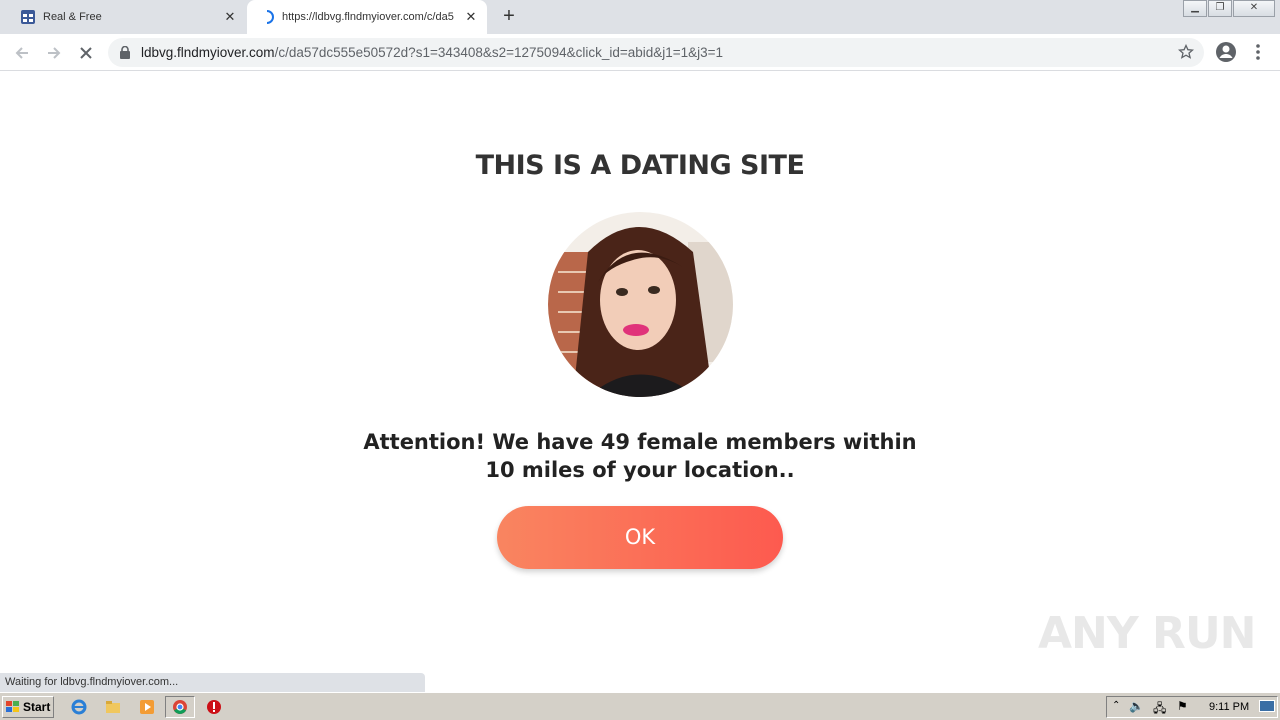 This screenshot has height=720, width=1280. What do you see at coordinates (1258, 52) in the screenshot?
I see `more-menu-icon` at bounding box center [1258, 52].